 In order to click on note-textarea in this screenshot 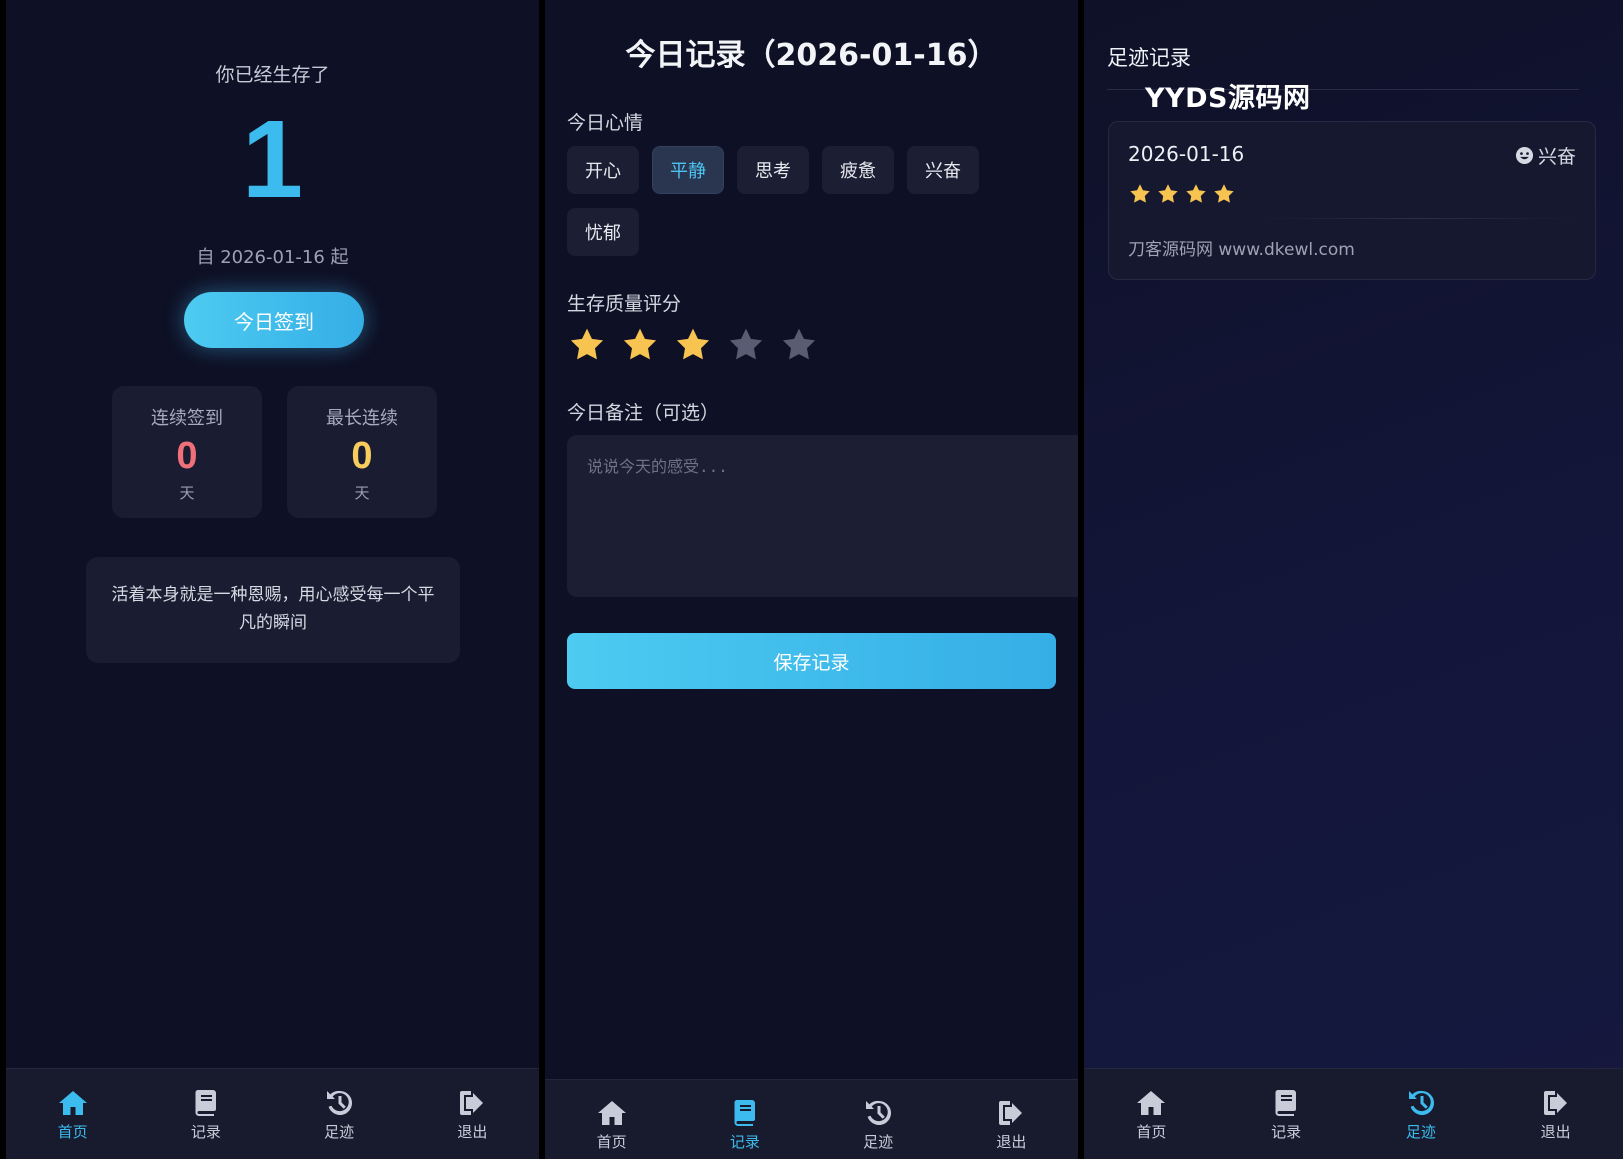, I will do `click(822, 516)`.